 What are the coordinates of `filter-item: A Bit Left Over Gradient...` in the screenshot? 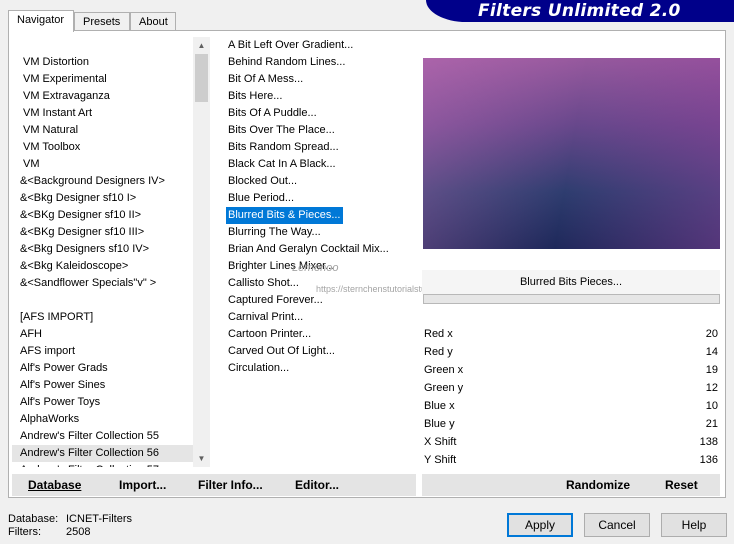 It's located at (290, 45).